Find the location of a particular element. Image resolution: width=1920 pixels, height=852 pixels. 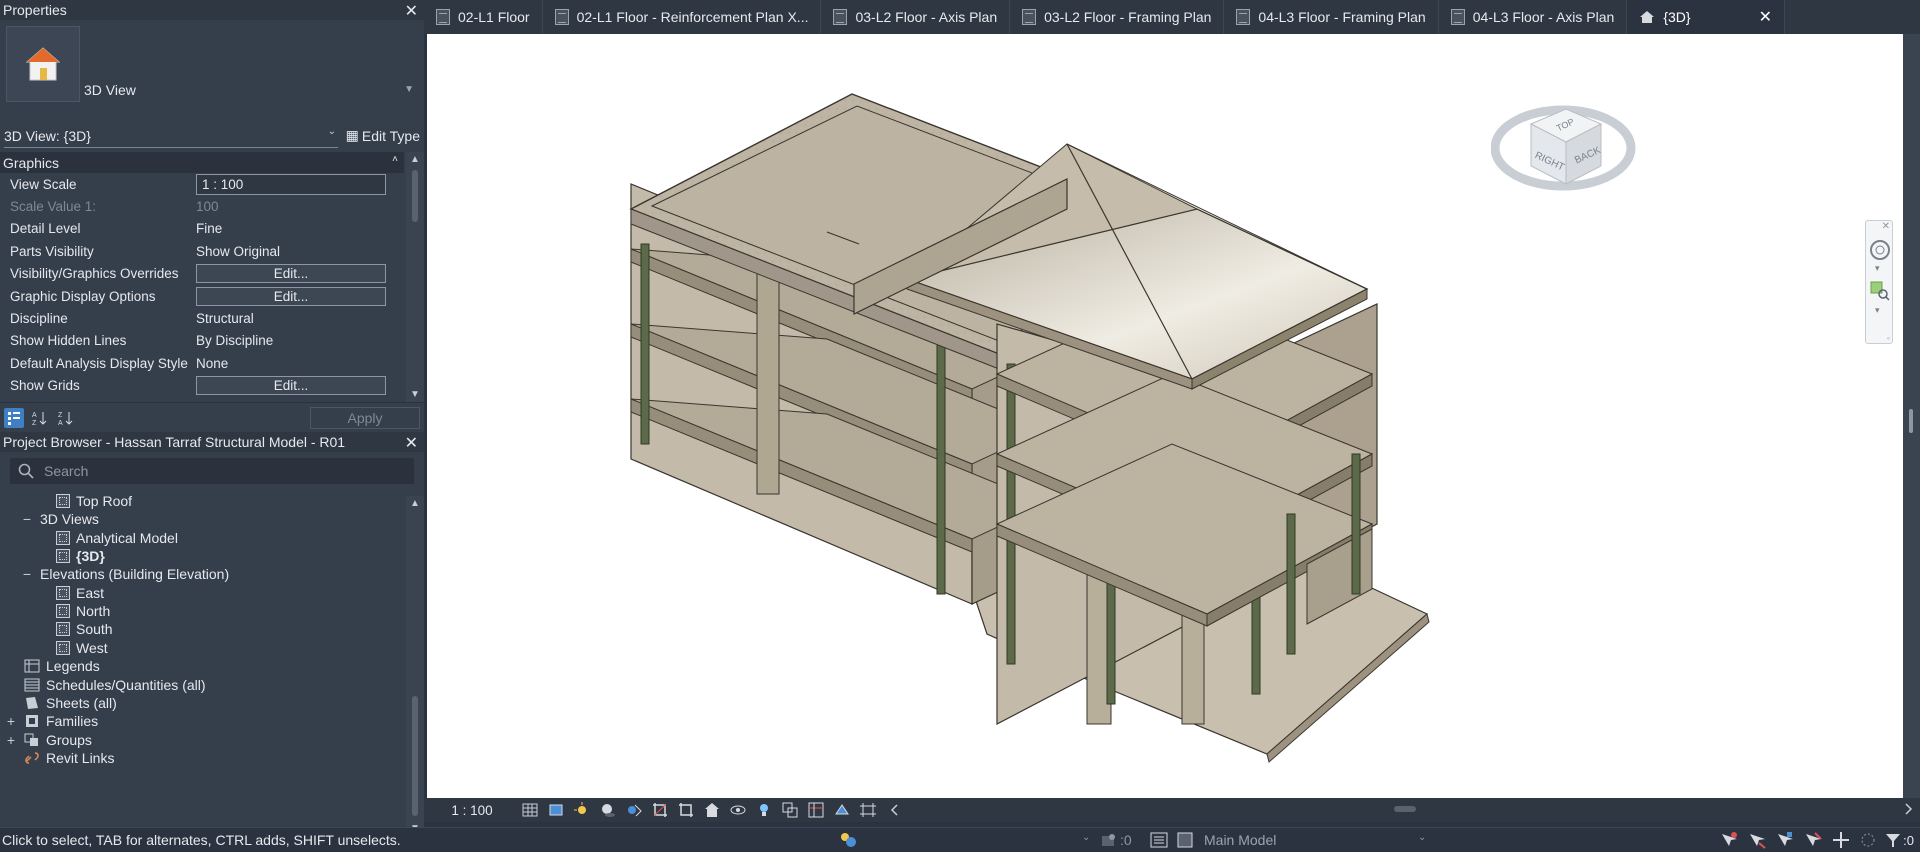

property-value-cell: By Discipline is located at coordinates (299, 340).